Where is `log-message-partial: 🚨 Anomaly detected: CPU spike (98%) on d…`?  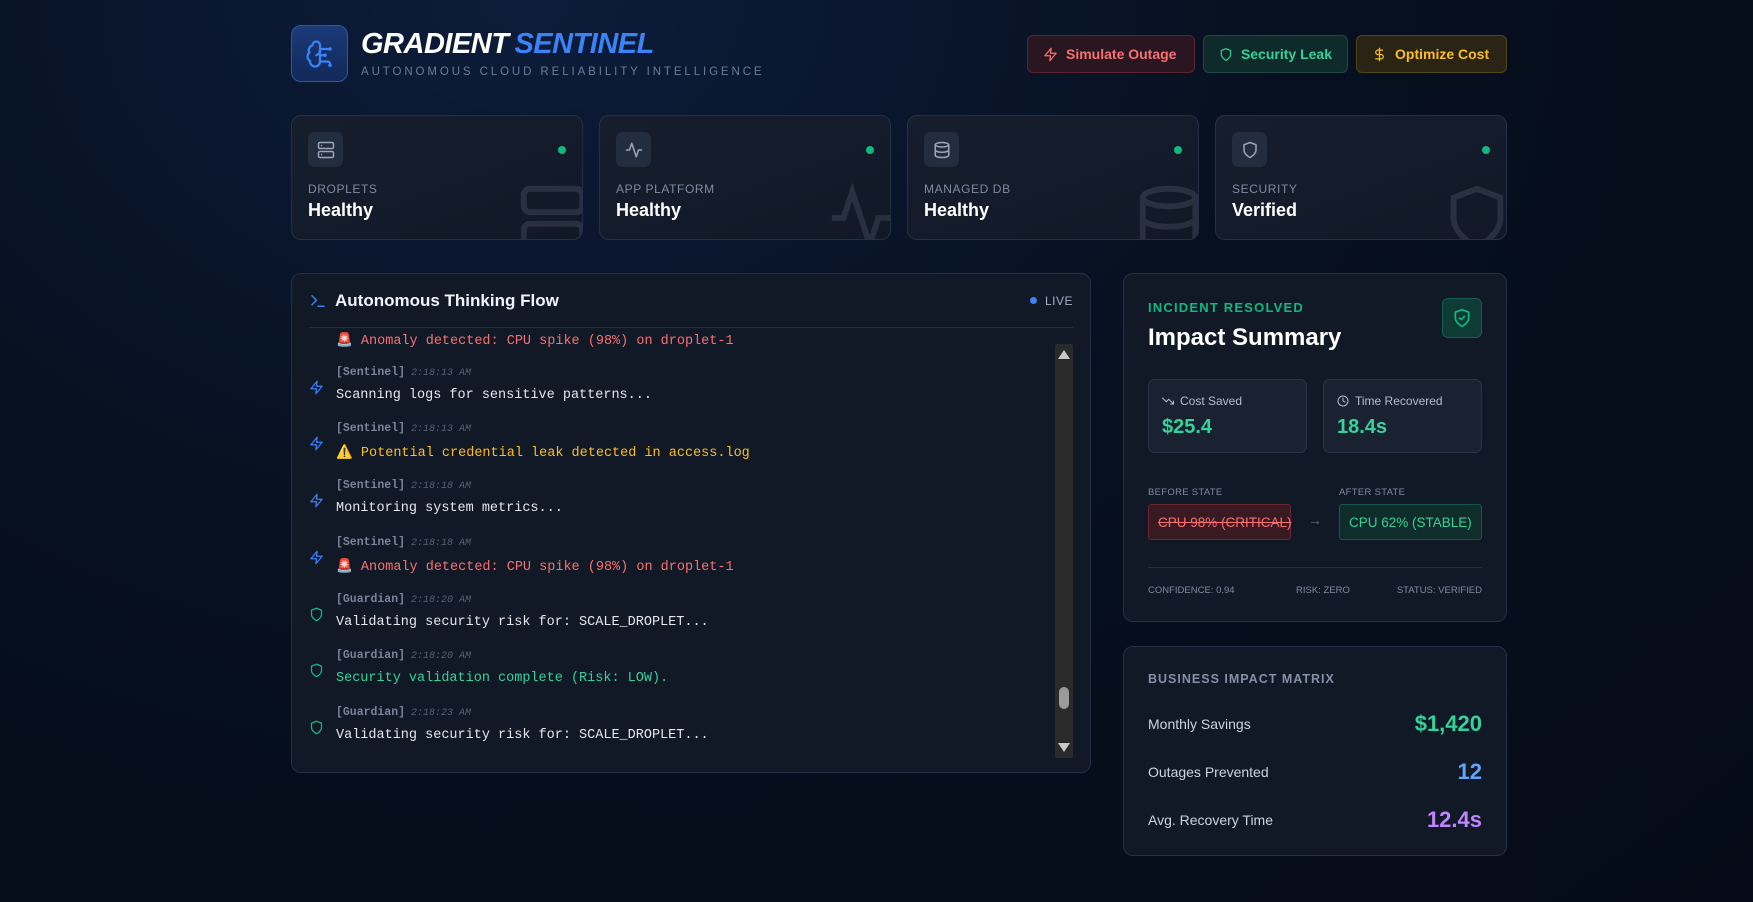
log-message-partial: 🚨 Anomaly detected: CPU spike (98%) on d… is located at coordinates (535, 341).